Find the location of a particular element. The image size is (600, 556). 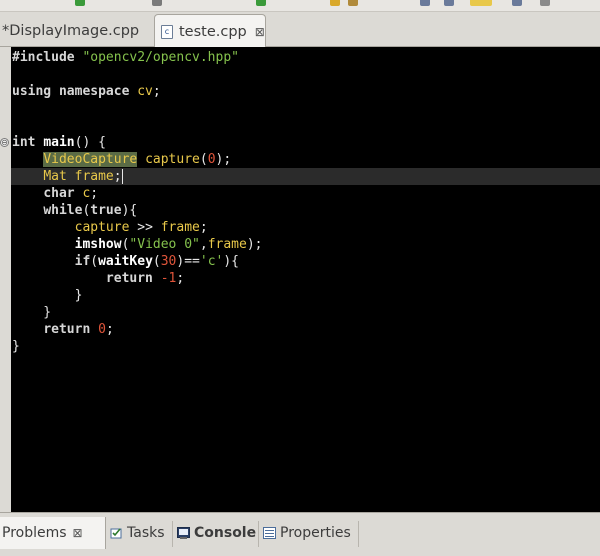

code-token: 30 is located at coordinates (168, 261).